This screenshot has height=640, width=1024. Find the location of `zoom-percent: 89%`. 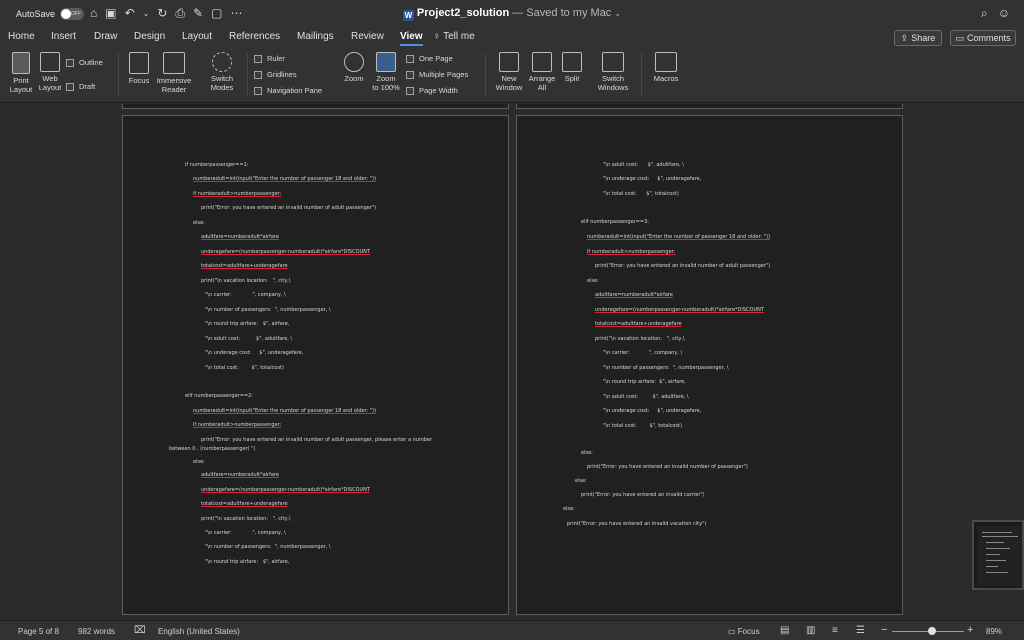

zoom-percent: 89% is located at coordinates (994, 631).